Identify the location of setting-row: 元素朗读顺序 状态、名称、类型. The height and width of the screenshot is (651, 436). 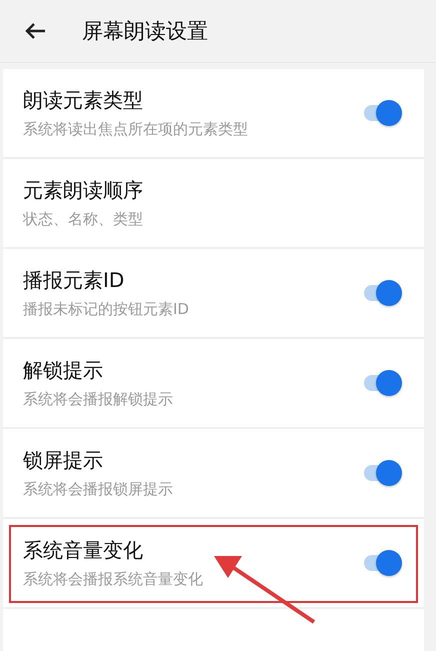
(213, 204).